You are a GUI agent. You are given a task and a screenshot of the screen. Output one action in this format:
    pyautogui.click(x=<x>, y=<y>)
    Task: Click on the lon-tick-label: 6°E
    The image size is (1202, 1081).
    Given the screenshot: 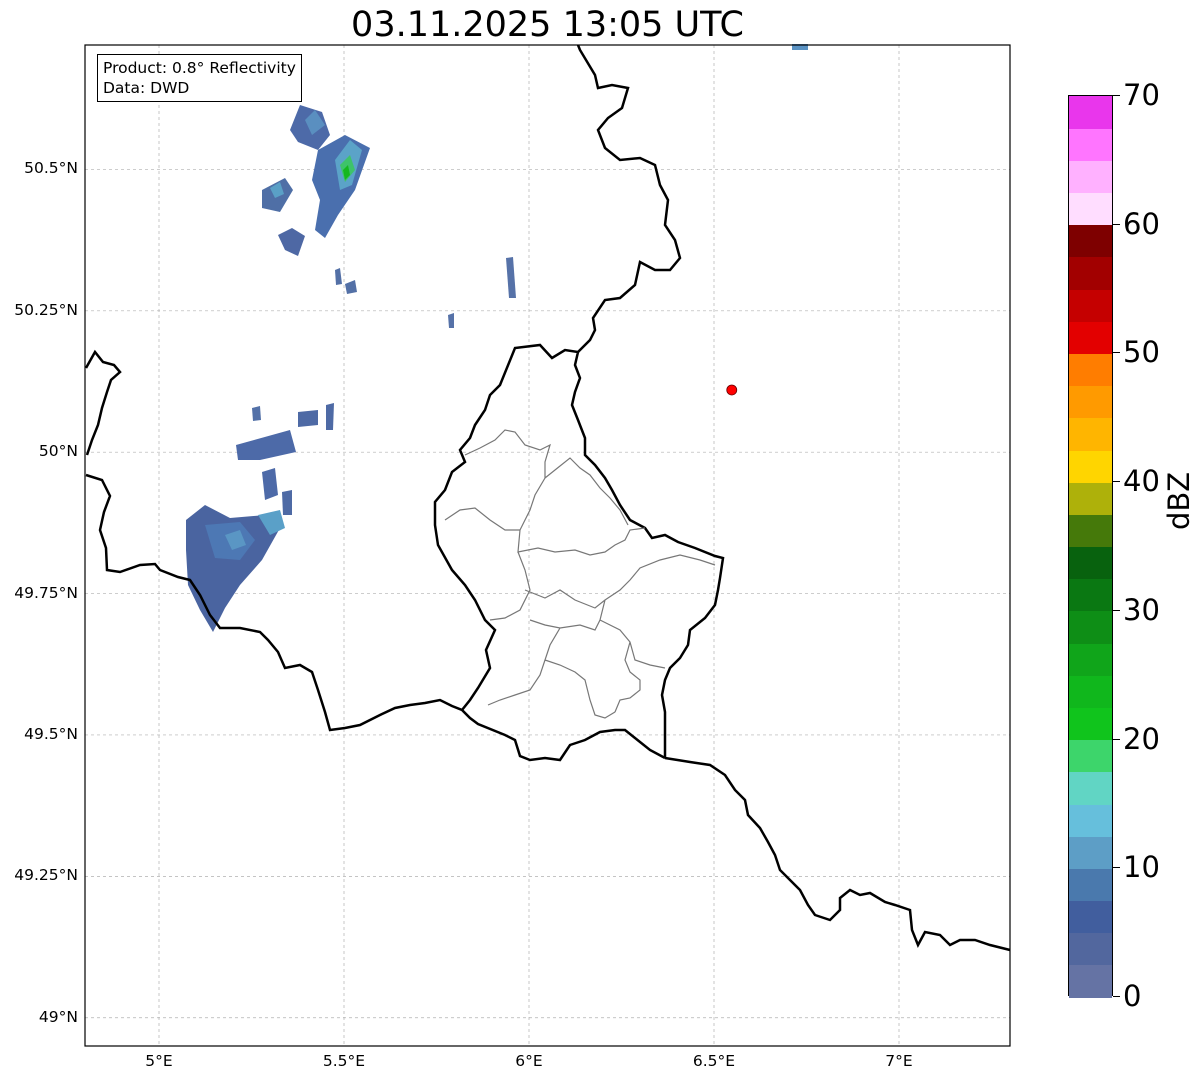 What is the action you would take?
    pyautogui.click(x=529, y=1061)
    